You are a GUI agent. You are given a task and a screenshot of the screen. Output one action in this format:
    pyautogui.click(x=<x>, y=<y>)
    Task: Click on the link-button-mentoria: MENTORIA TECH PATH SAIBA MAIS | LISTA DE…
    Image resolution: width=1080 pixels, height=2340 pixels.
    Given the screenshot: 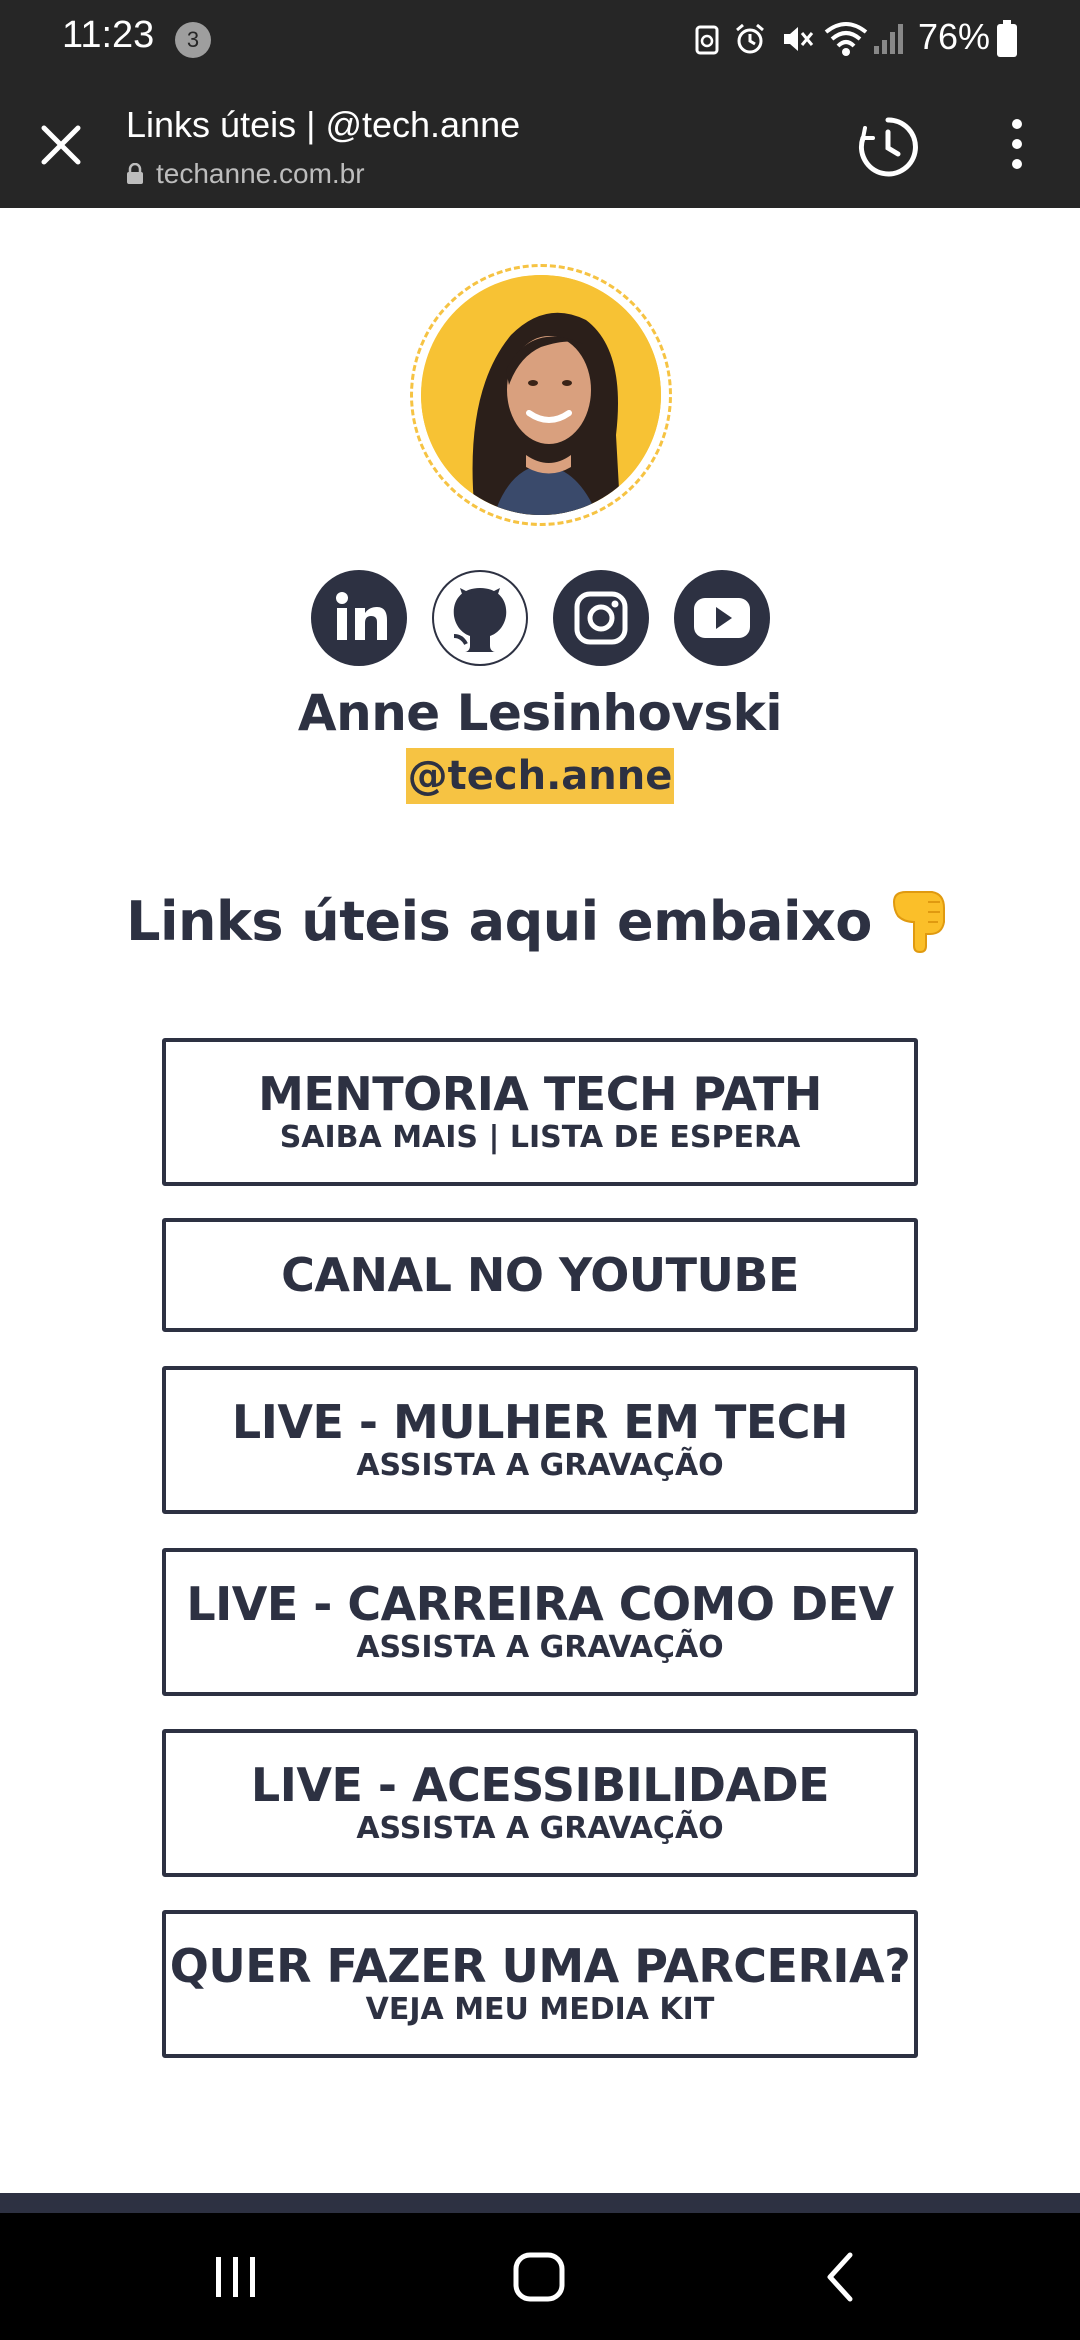 What is the action you would take?
    pyautogui.click(x=540, y=1112)
    